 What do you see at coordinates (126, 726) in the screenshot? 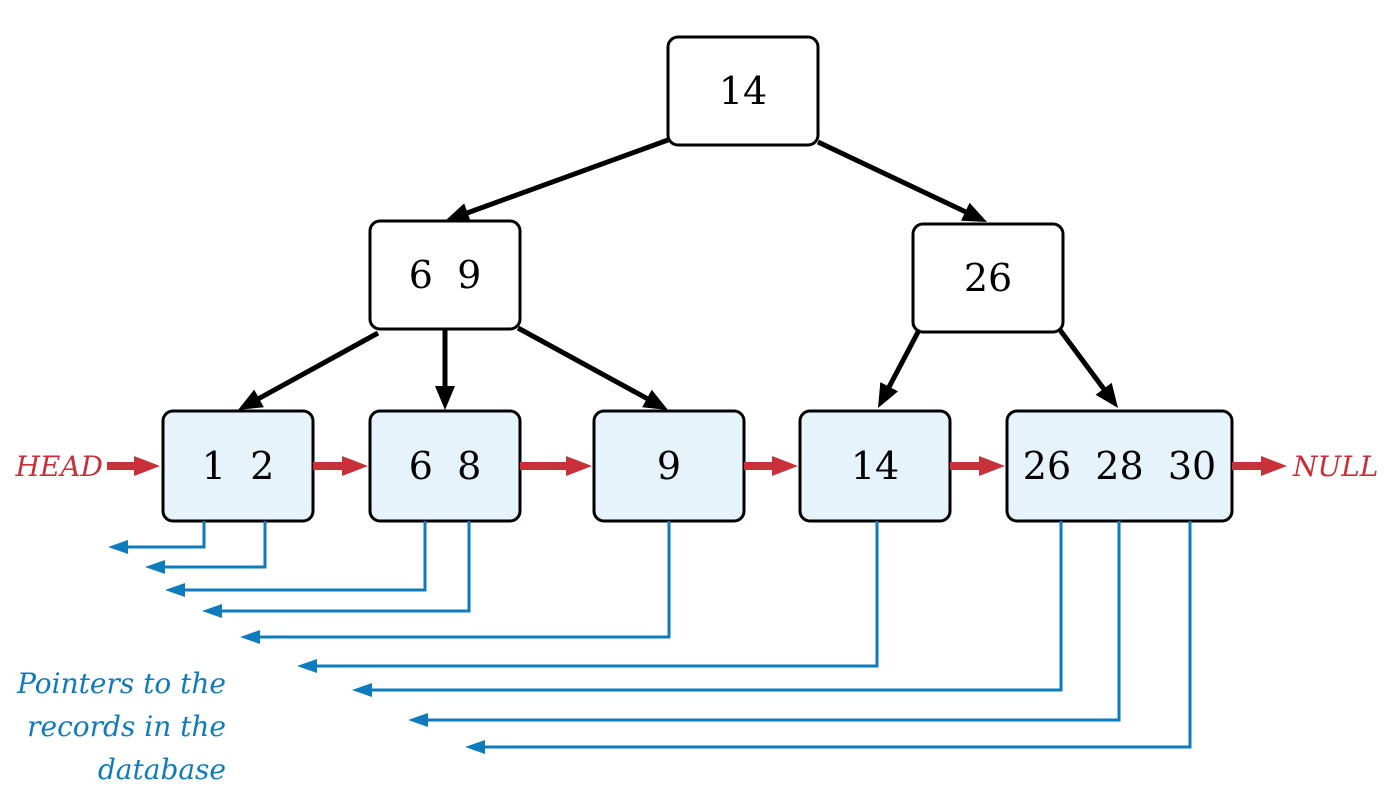
I see `caption-line-2: records in the` at bounding box center [126, 726].